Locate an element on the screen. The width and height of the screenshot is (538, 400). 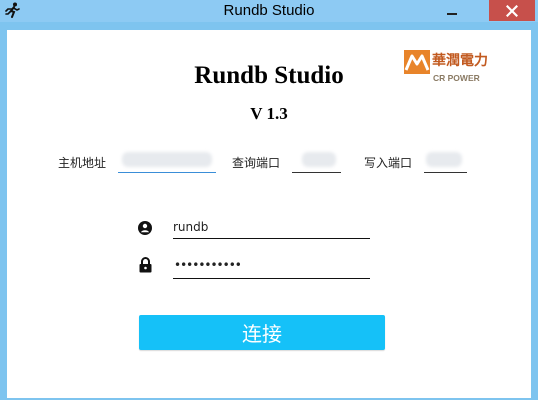
version-label: V 1.3 is located at coordinates (269, 113).